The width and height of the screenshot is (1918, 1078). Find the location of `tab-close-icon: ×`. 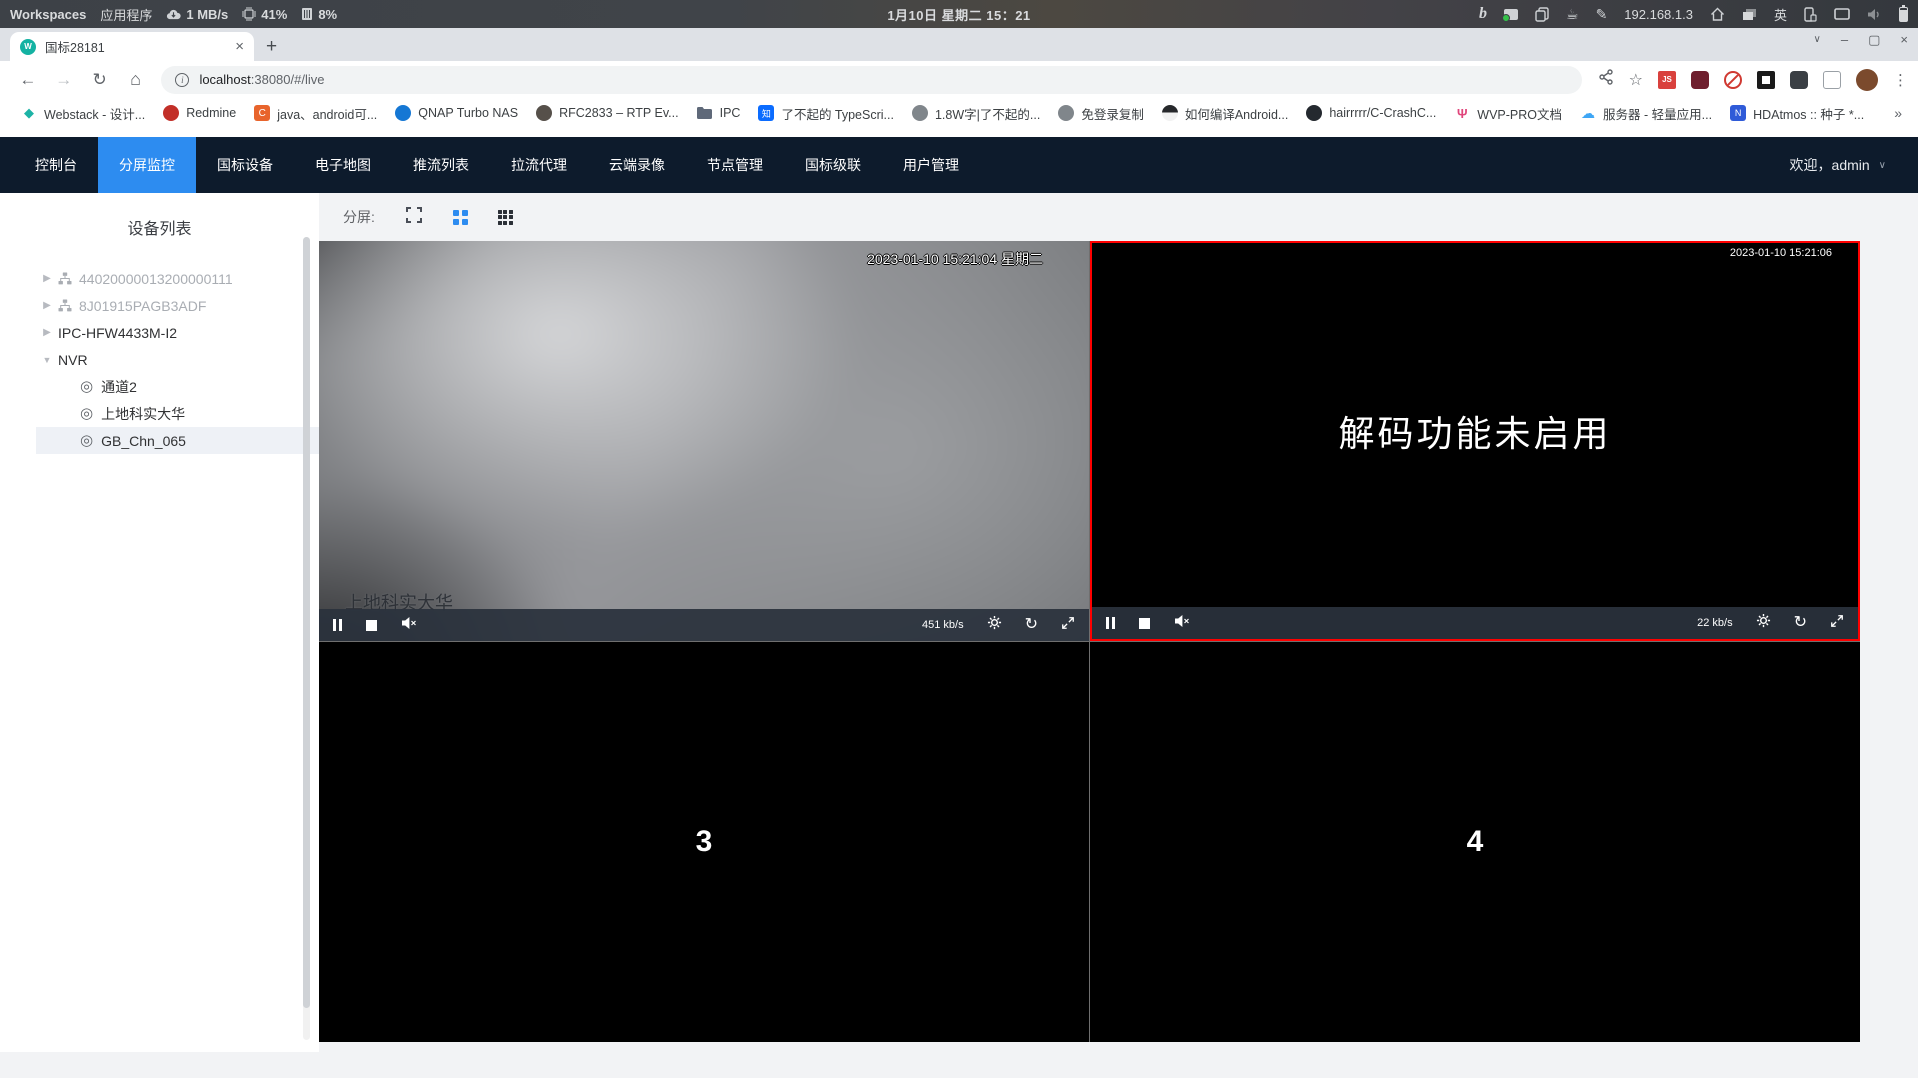

tab-close-icon: × is located at coordinates (239, 46).